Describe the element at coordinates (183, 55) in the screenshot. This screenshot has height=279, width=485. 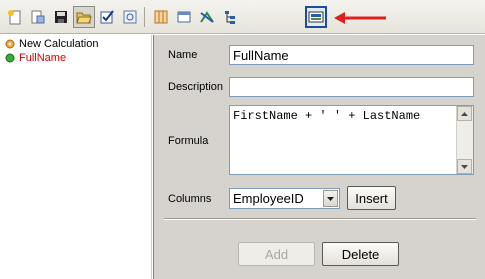
I see `name-label: Name` at that location.